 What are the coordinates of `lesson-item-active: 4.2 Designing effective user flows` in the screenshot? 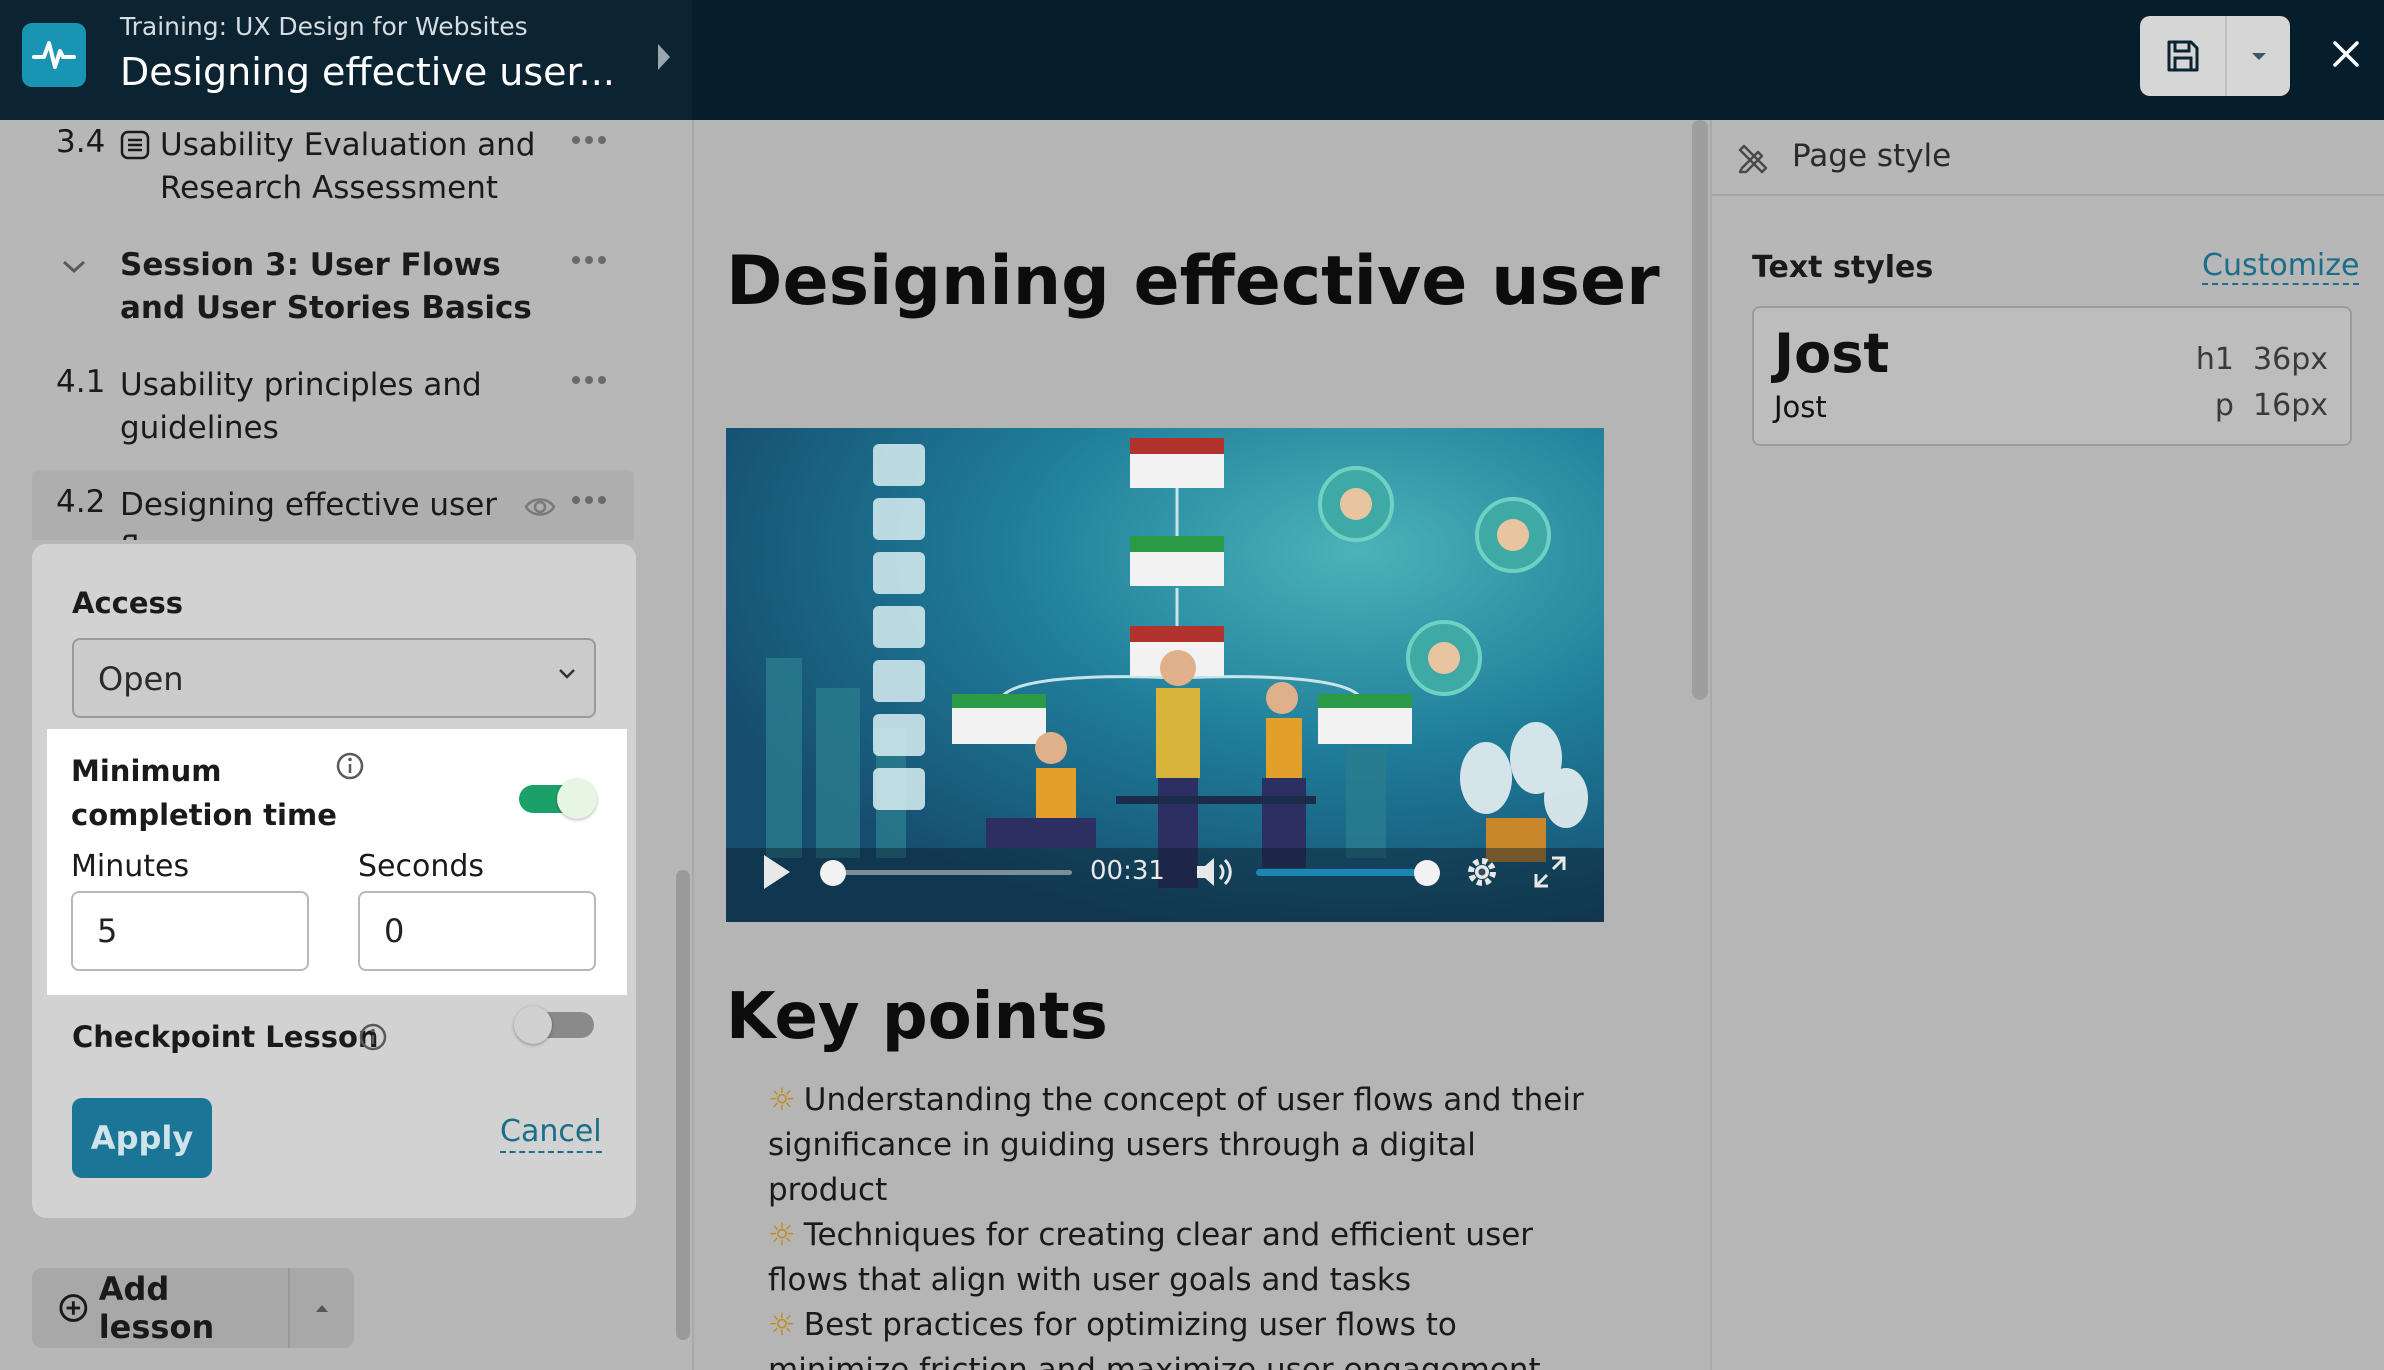 It's located at (333, 505).